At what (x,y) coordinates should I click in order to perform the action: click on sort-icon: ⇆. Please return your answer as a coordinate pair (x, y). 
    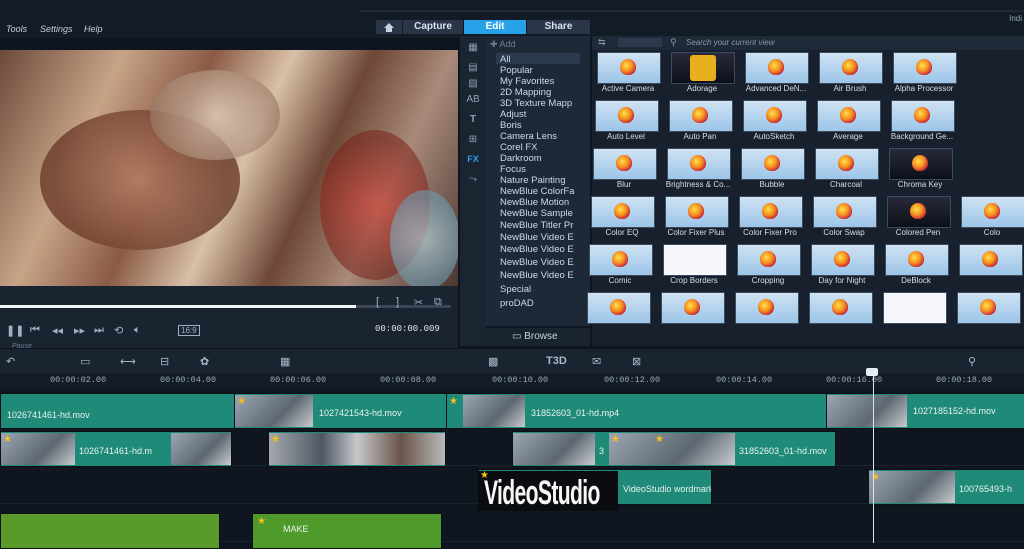
    Looking at the image, I should click on (602, 42).